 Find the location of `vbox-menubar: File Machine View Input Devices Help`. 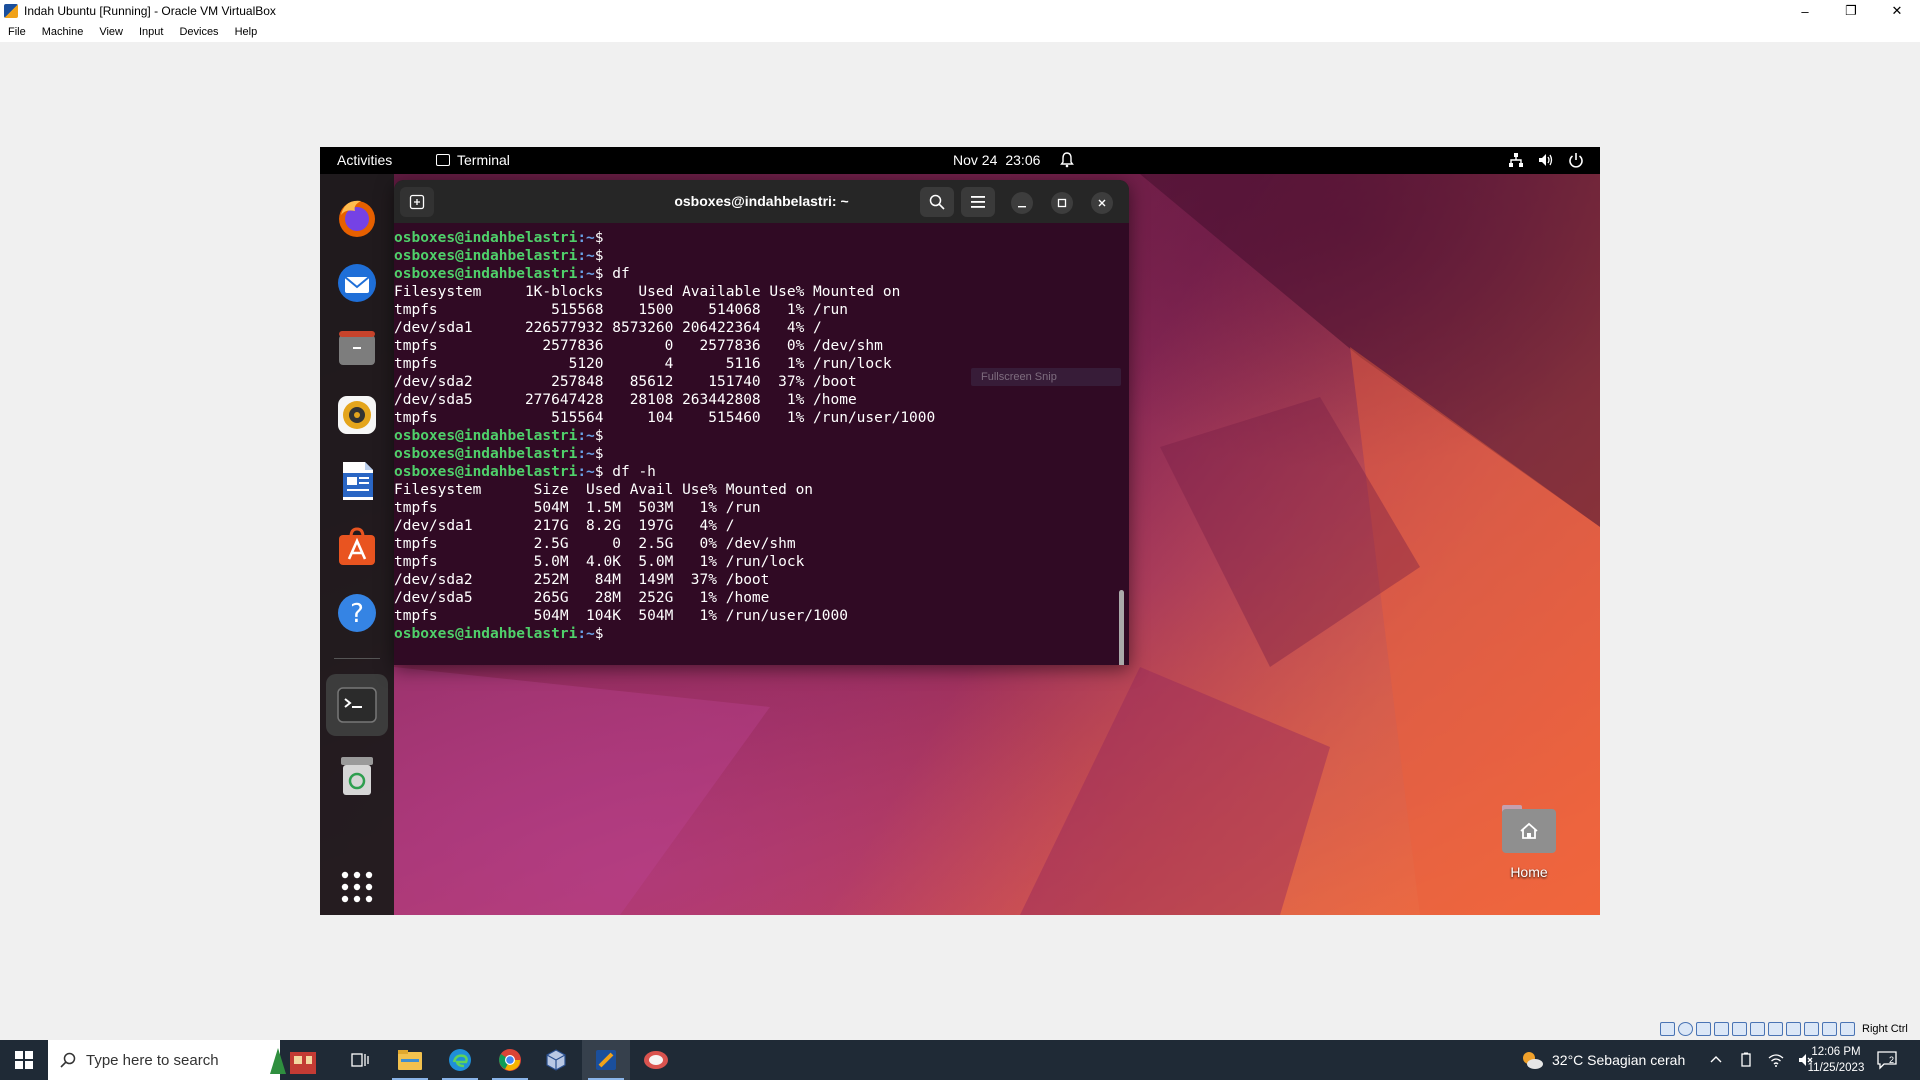

vbox-menubar: File Machine View Input Devices Help is located at coordinates (960, 32).